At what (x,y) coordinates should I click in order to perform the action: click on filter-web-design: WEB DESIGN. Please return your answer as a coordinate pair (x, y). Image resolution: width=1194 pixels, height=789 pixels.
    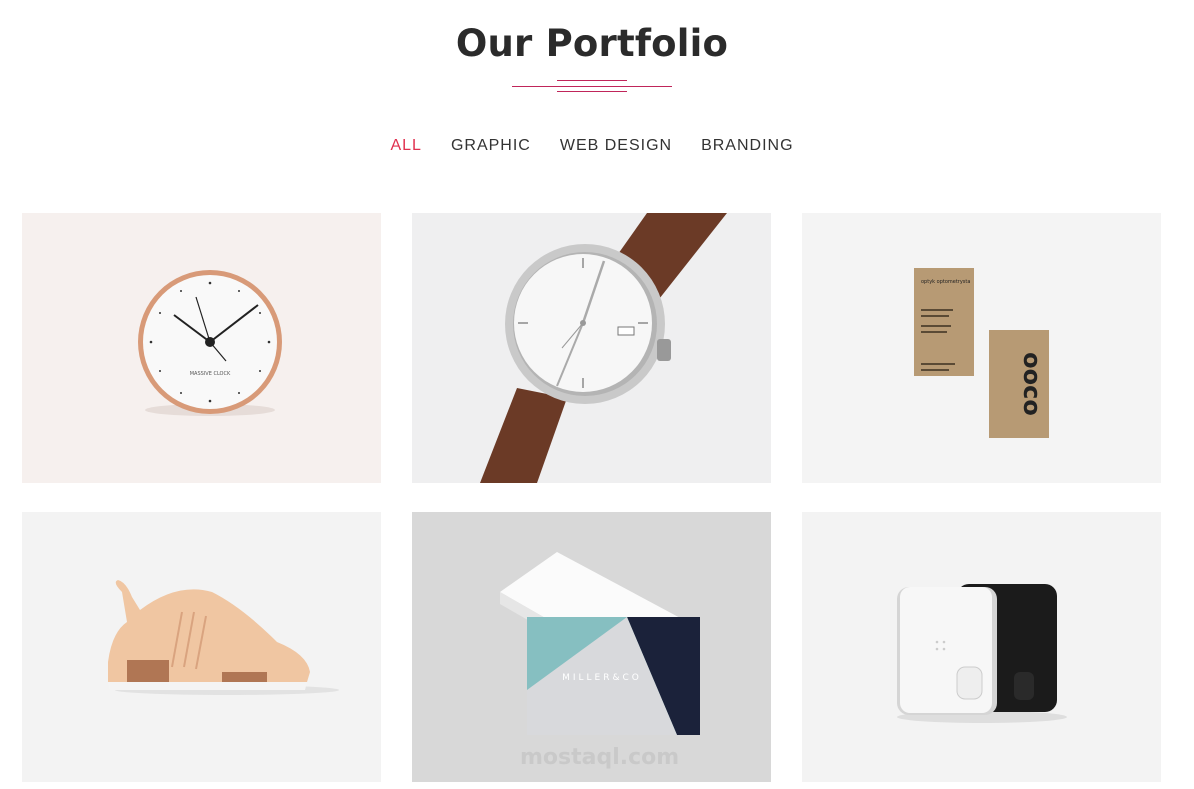
    Looking at the image, I should click on (616, 146).